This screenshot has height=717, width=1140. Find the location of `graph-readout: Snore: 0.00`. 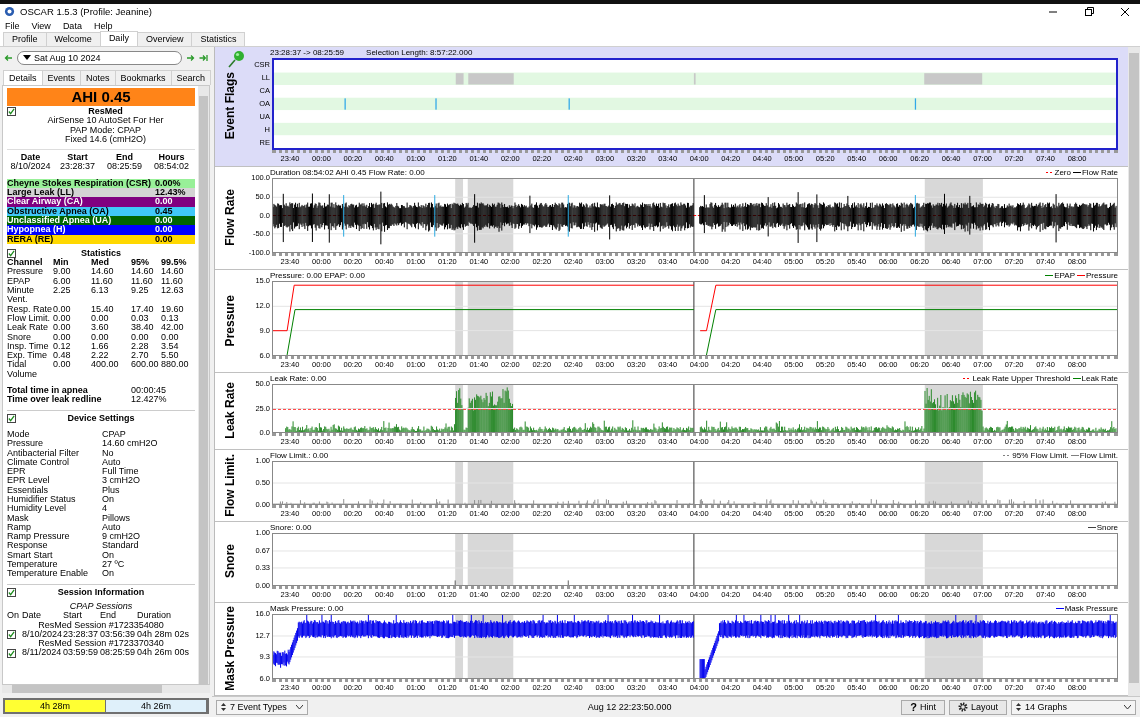

graph-readout: Snore: 0.00 is located at coordinates (291, 527).